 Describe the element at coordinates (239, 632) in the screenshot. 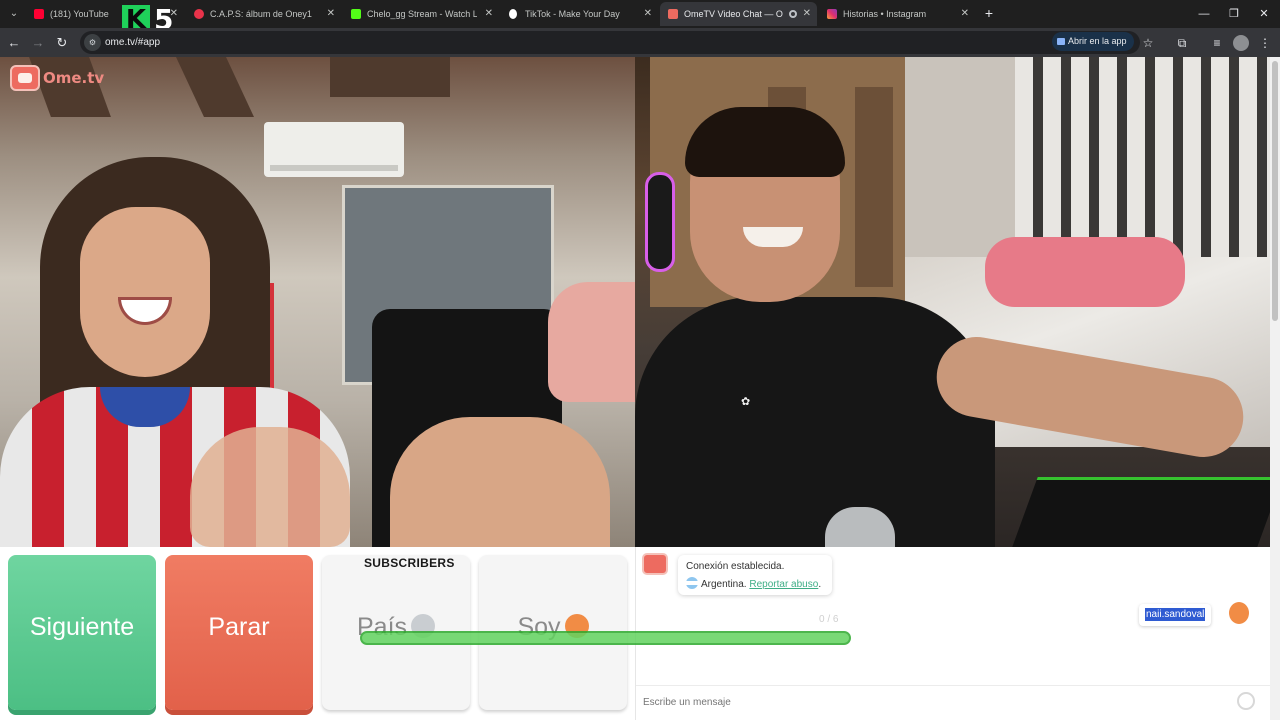

I see `stop-button: Parar` at that location.